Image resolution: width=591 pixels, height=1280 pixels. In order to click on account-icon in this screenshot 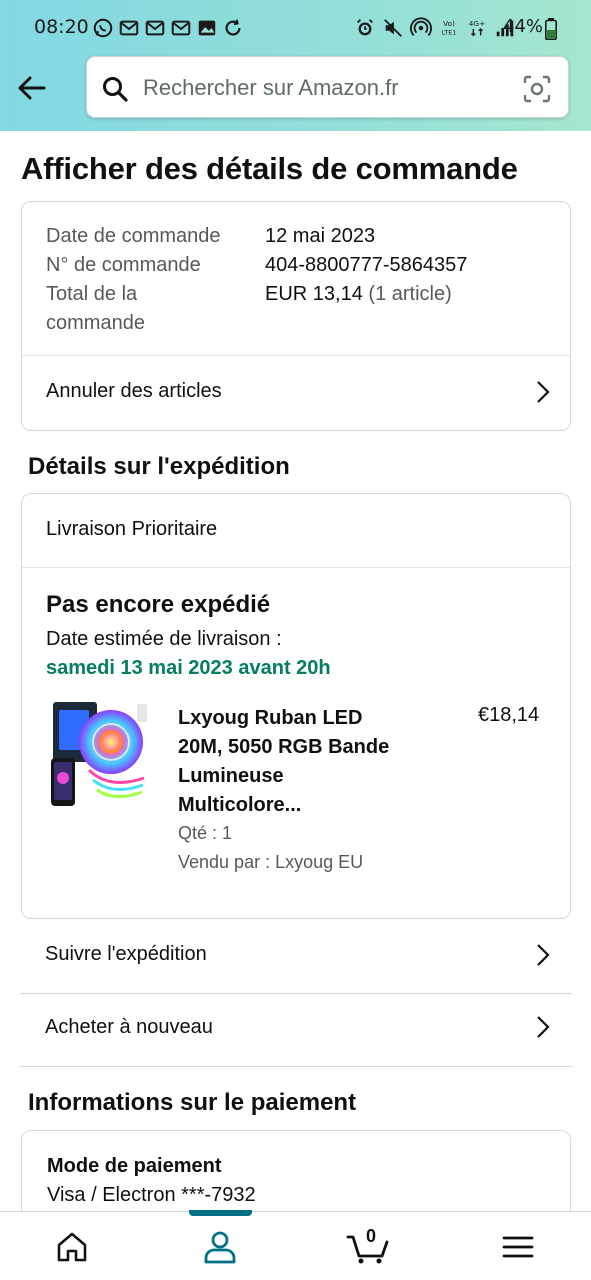, I will do `click(220, 1247)`.